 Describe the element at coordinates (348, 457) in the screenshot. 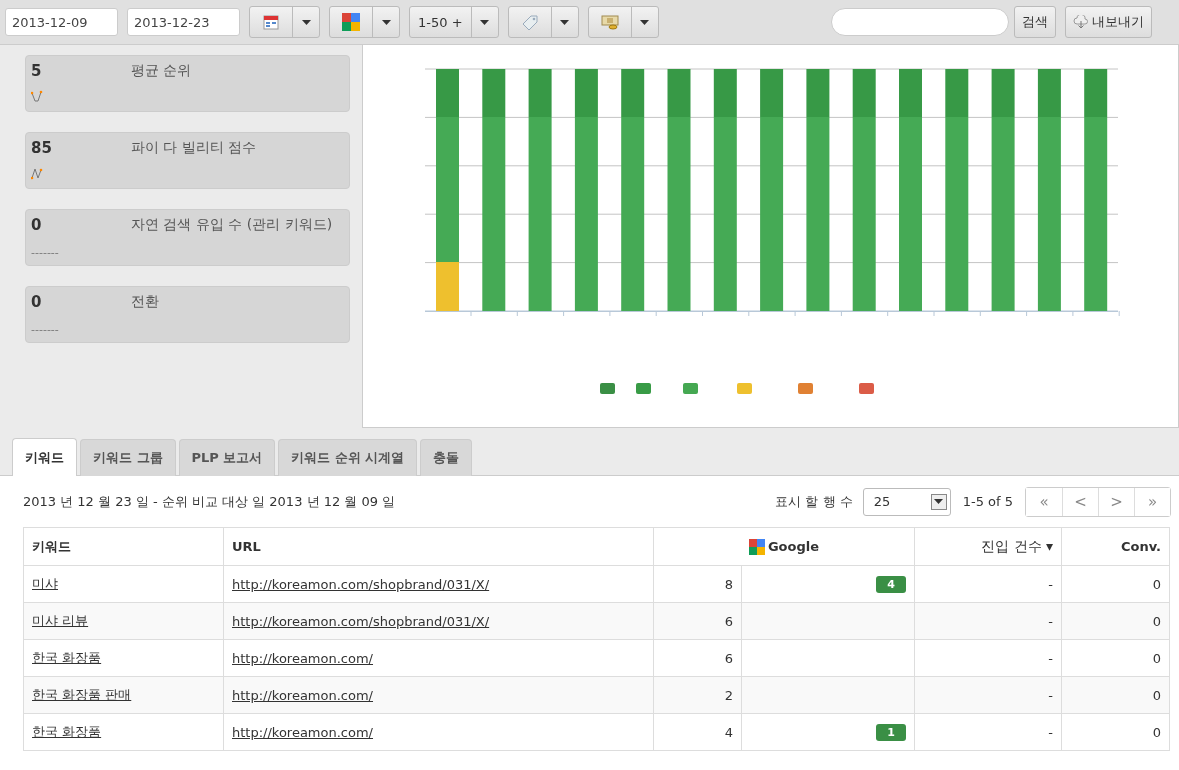

I see `tab: 키워드 순위 시계열` at that location.